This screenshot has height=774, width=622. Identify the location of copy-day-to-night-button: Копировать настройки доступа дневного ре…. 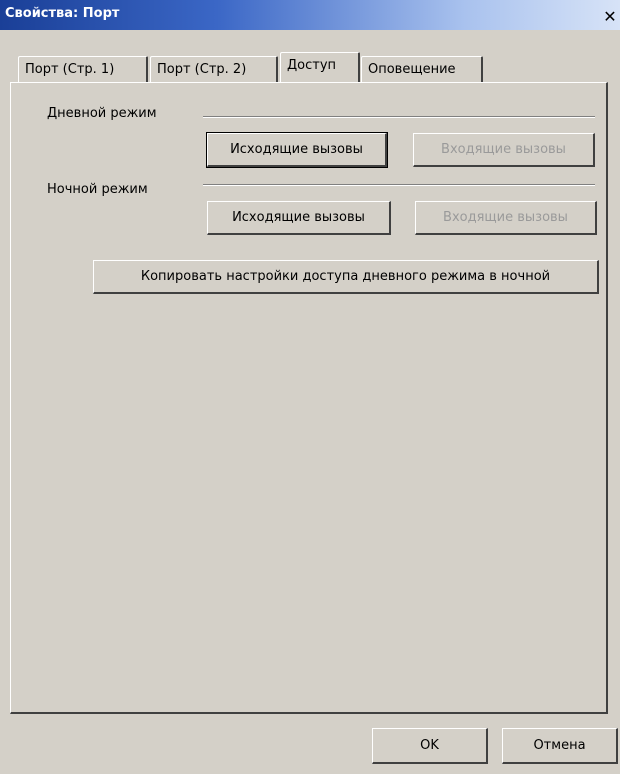
(346, 277).